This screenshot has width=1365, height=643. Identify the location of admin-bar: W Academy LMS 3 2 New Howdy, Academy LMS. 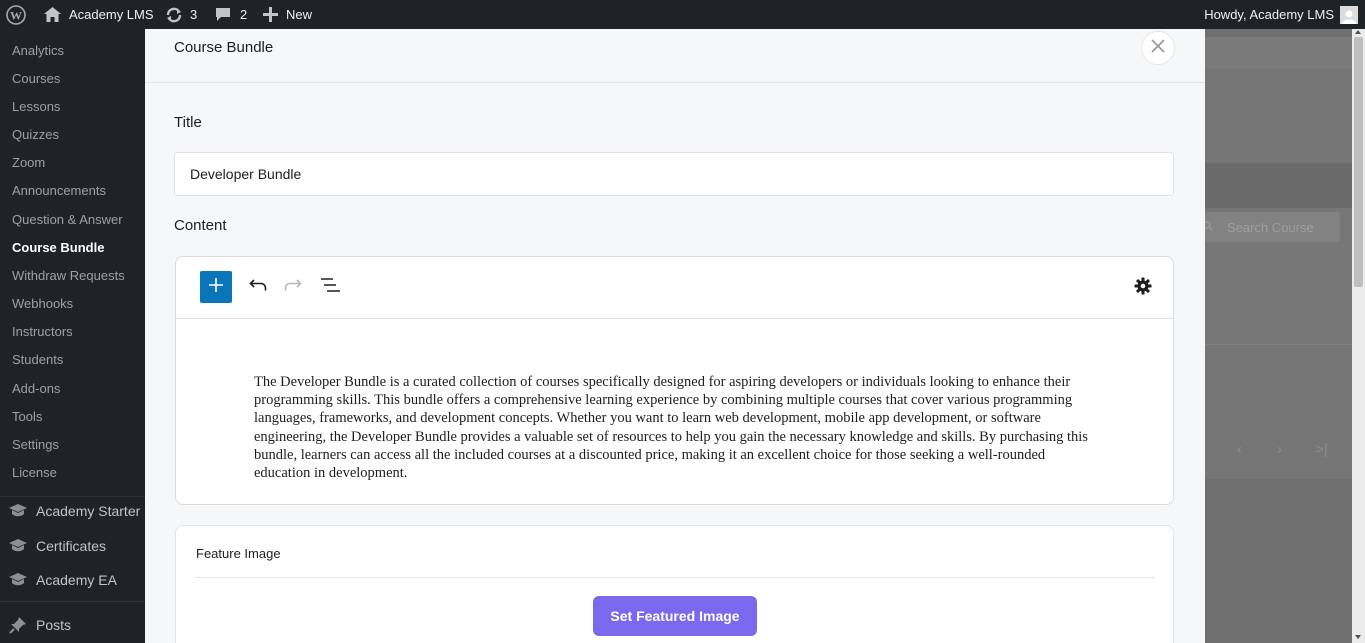
(682, 14).